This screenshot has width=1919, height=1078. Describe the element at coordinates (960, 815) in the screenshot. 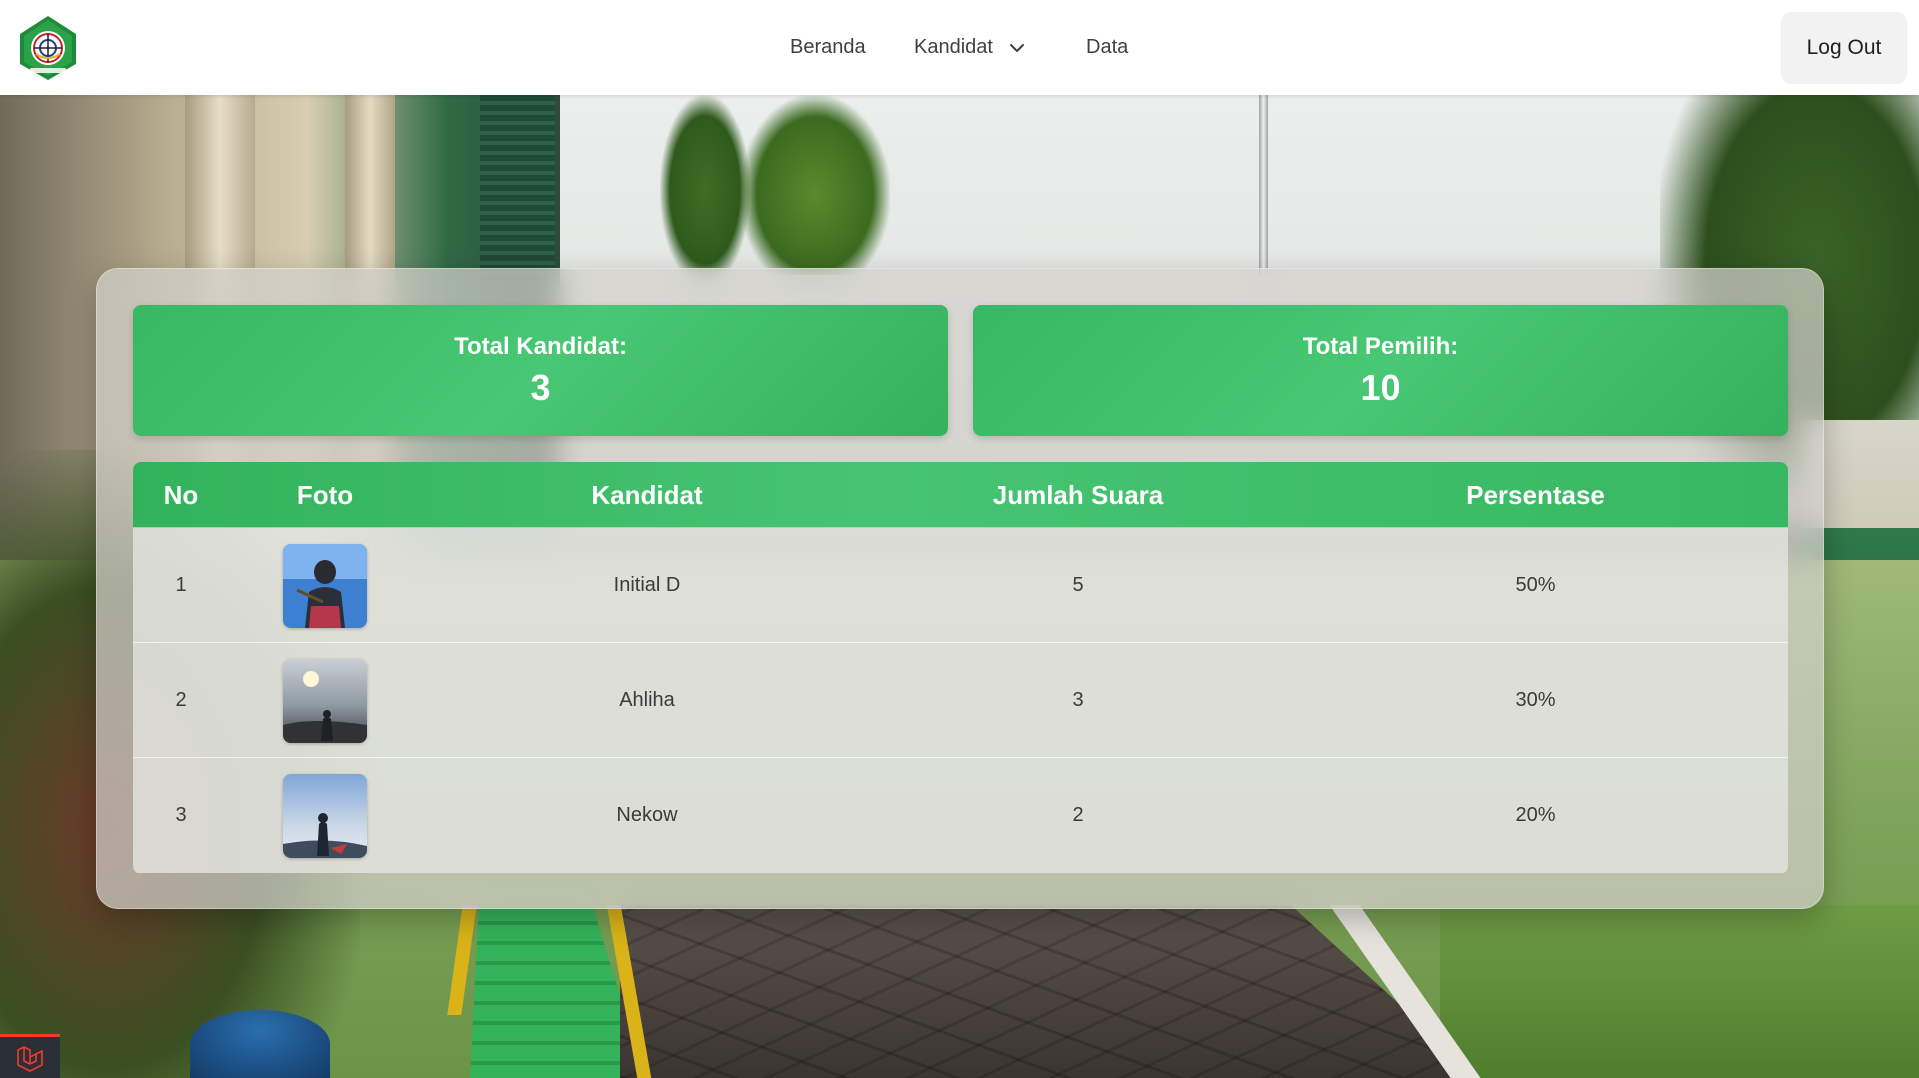

I see `table-row: 3 Nekow 2 20%` at that location.